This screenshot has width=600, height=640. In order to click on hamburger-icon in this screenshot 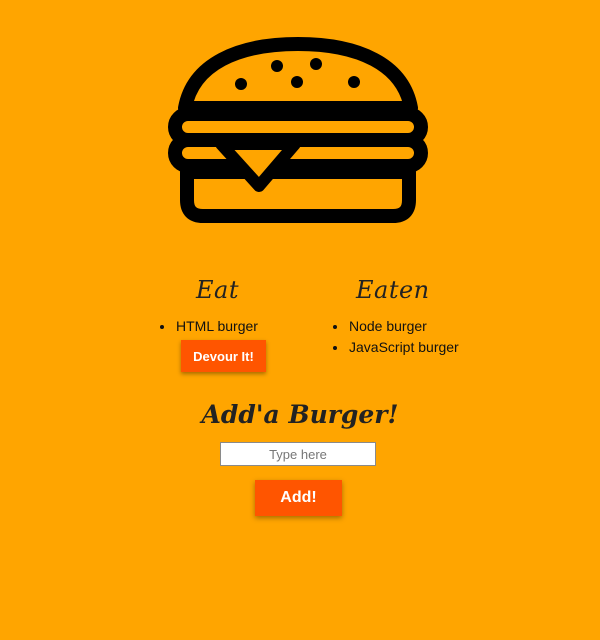, I will do `click(298, 130)`.